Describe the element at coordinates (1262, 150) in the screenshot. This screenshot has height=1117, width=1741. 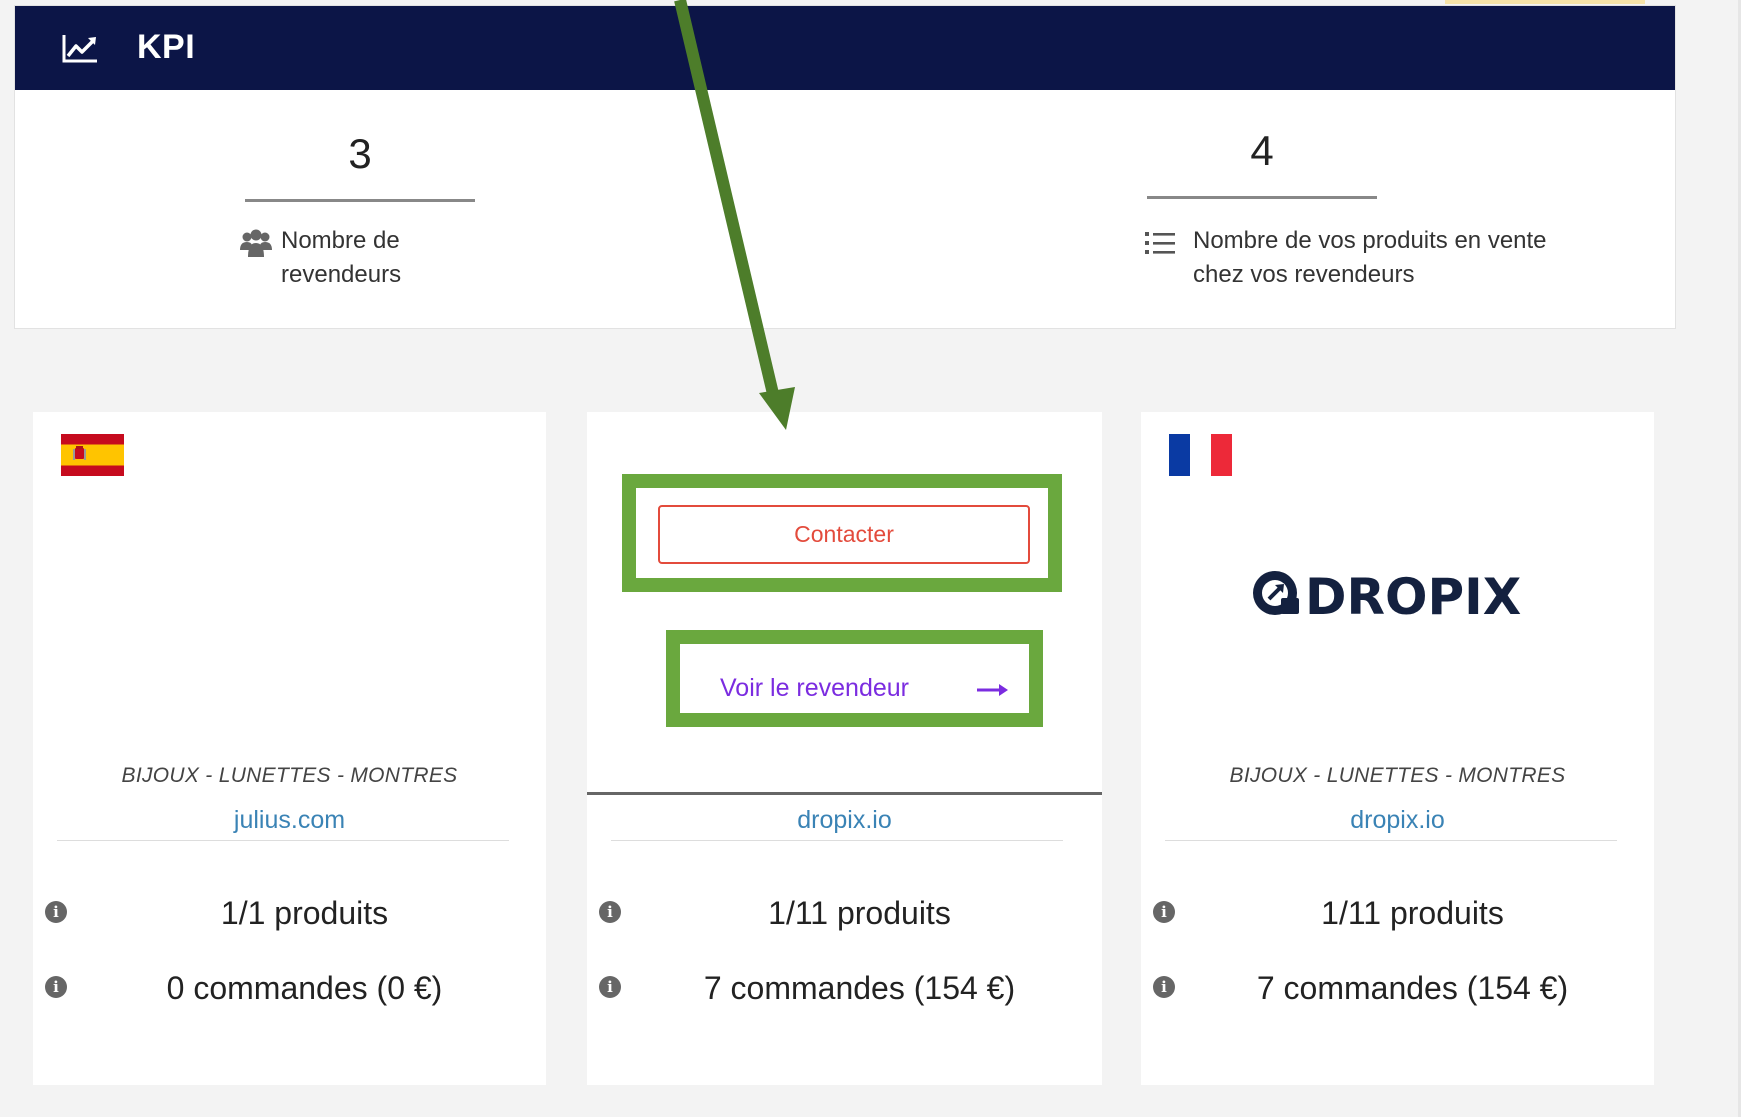
I see `products-count: 4` at that location.